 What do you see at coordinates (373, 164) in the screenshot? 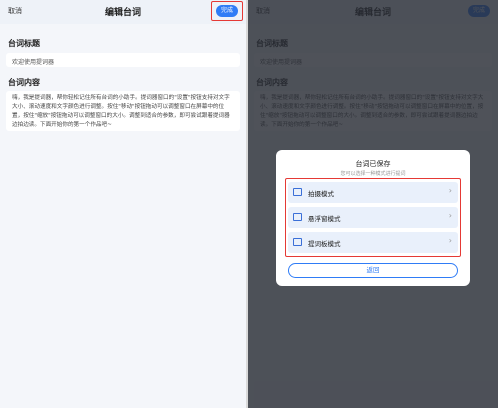
I see `dialog-title: 台词已保存` at bounding box center [373, 164].